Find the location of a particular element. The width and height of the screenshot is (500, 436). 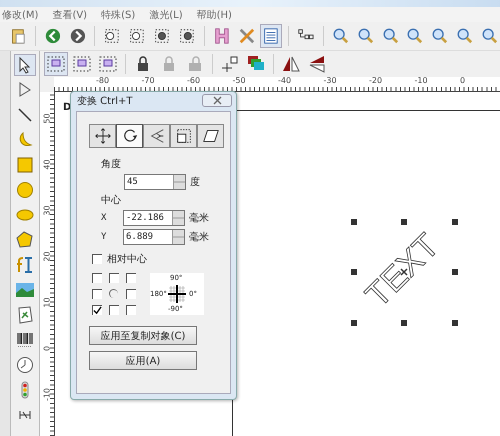

skew-icon is located at coordinates (211, 136).